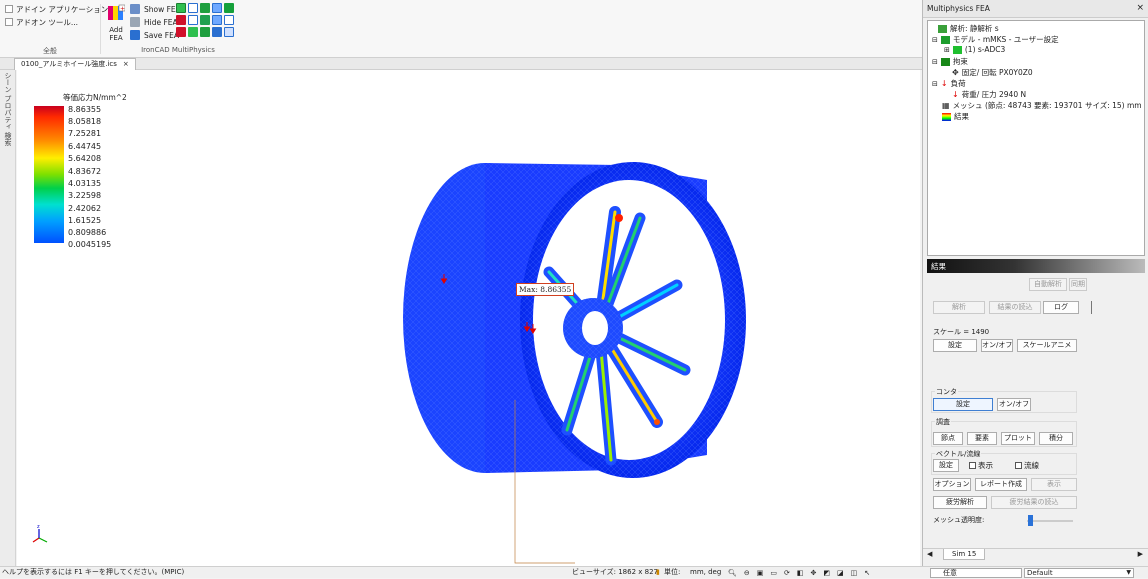 This screenshot has width=1148, height=579. Describe the element at coordinates (229, 32) in the screenshot. I see `result-icon` at that location.